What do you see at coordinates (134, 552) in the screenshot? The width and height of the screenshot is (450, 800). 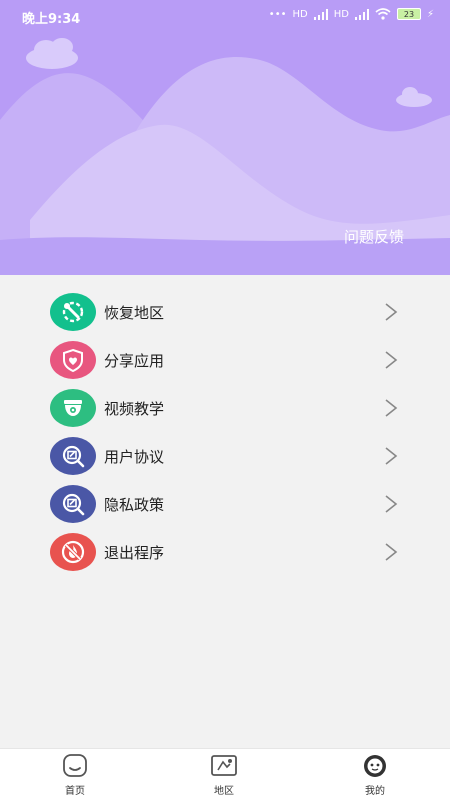 I see `menu-label: 退出程序` at bounding box center [134, 552].